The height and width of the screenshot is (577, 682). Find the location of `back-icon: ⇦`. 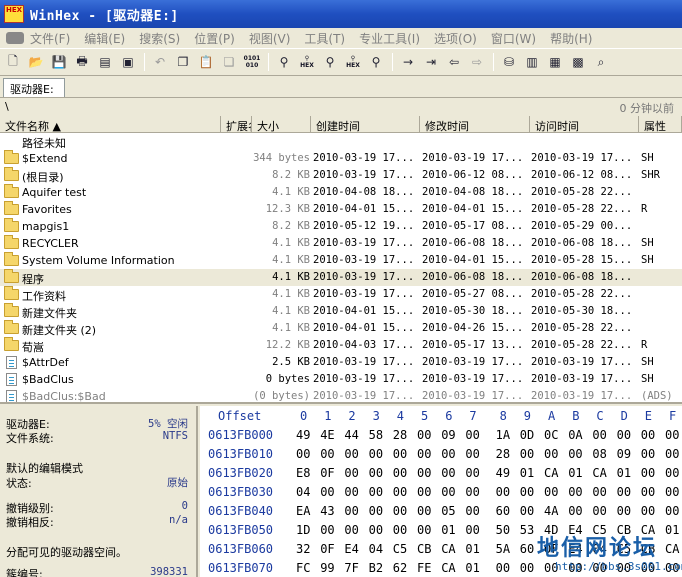

back-icon: ⇦ is located at coordinates (454, 62).